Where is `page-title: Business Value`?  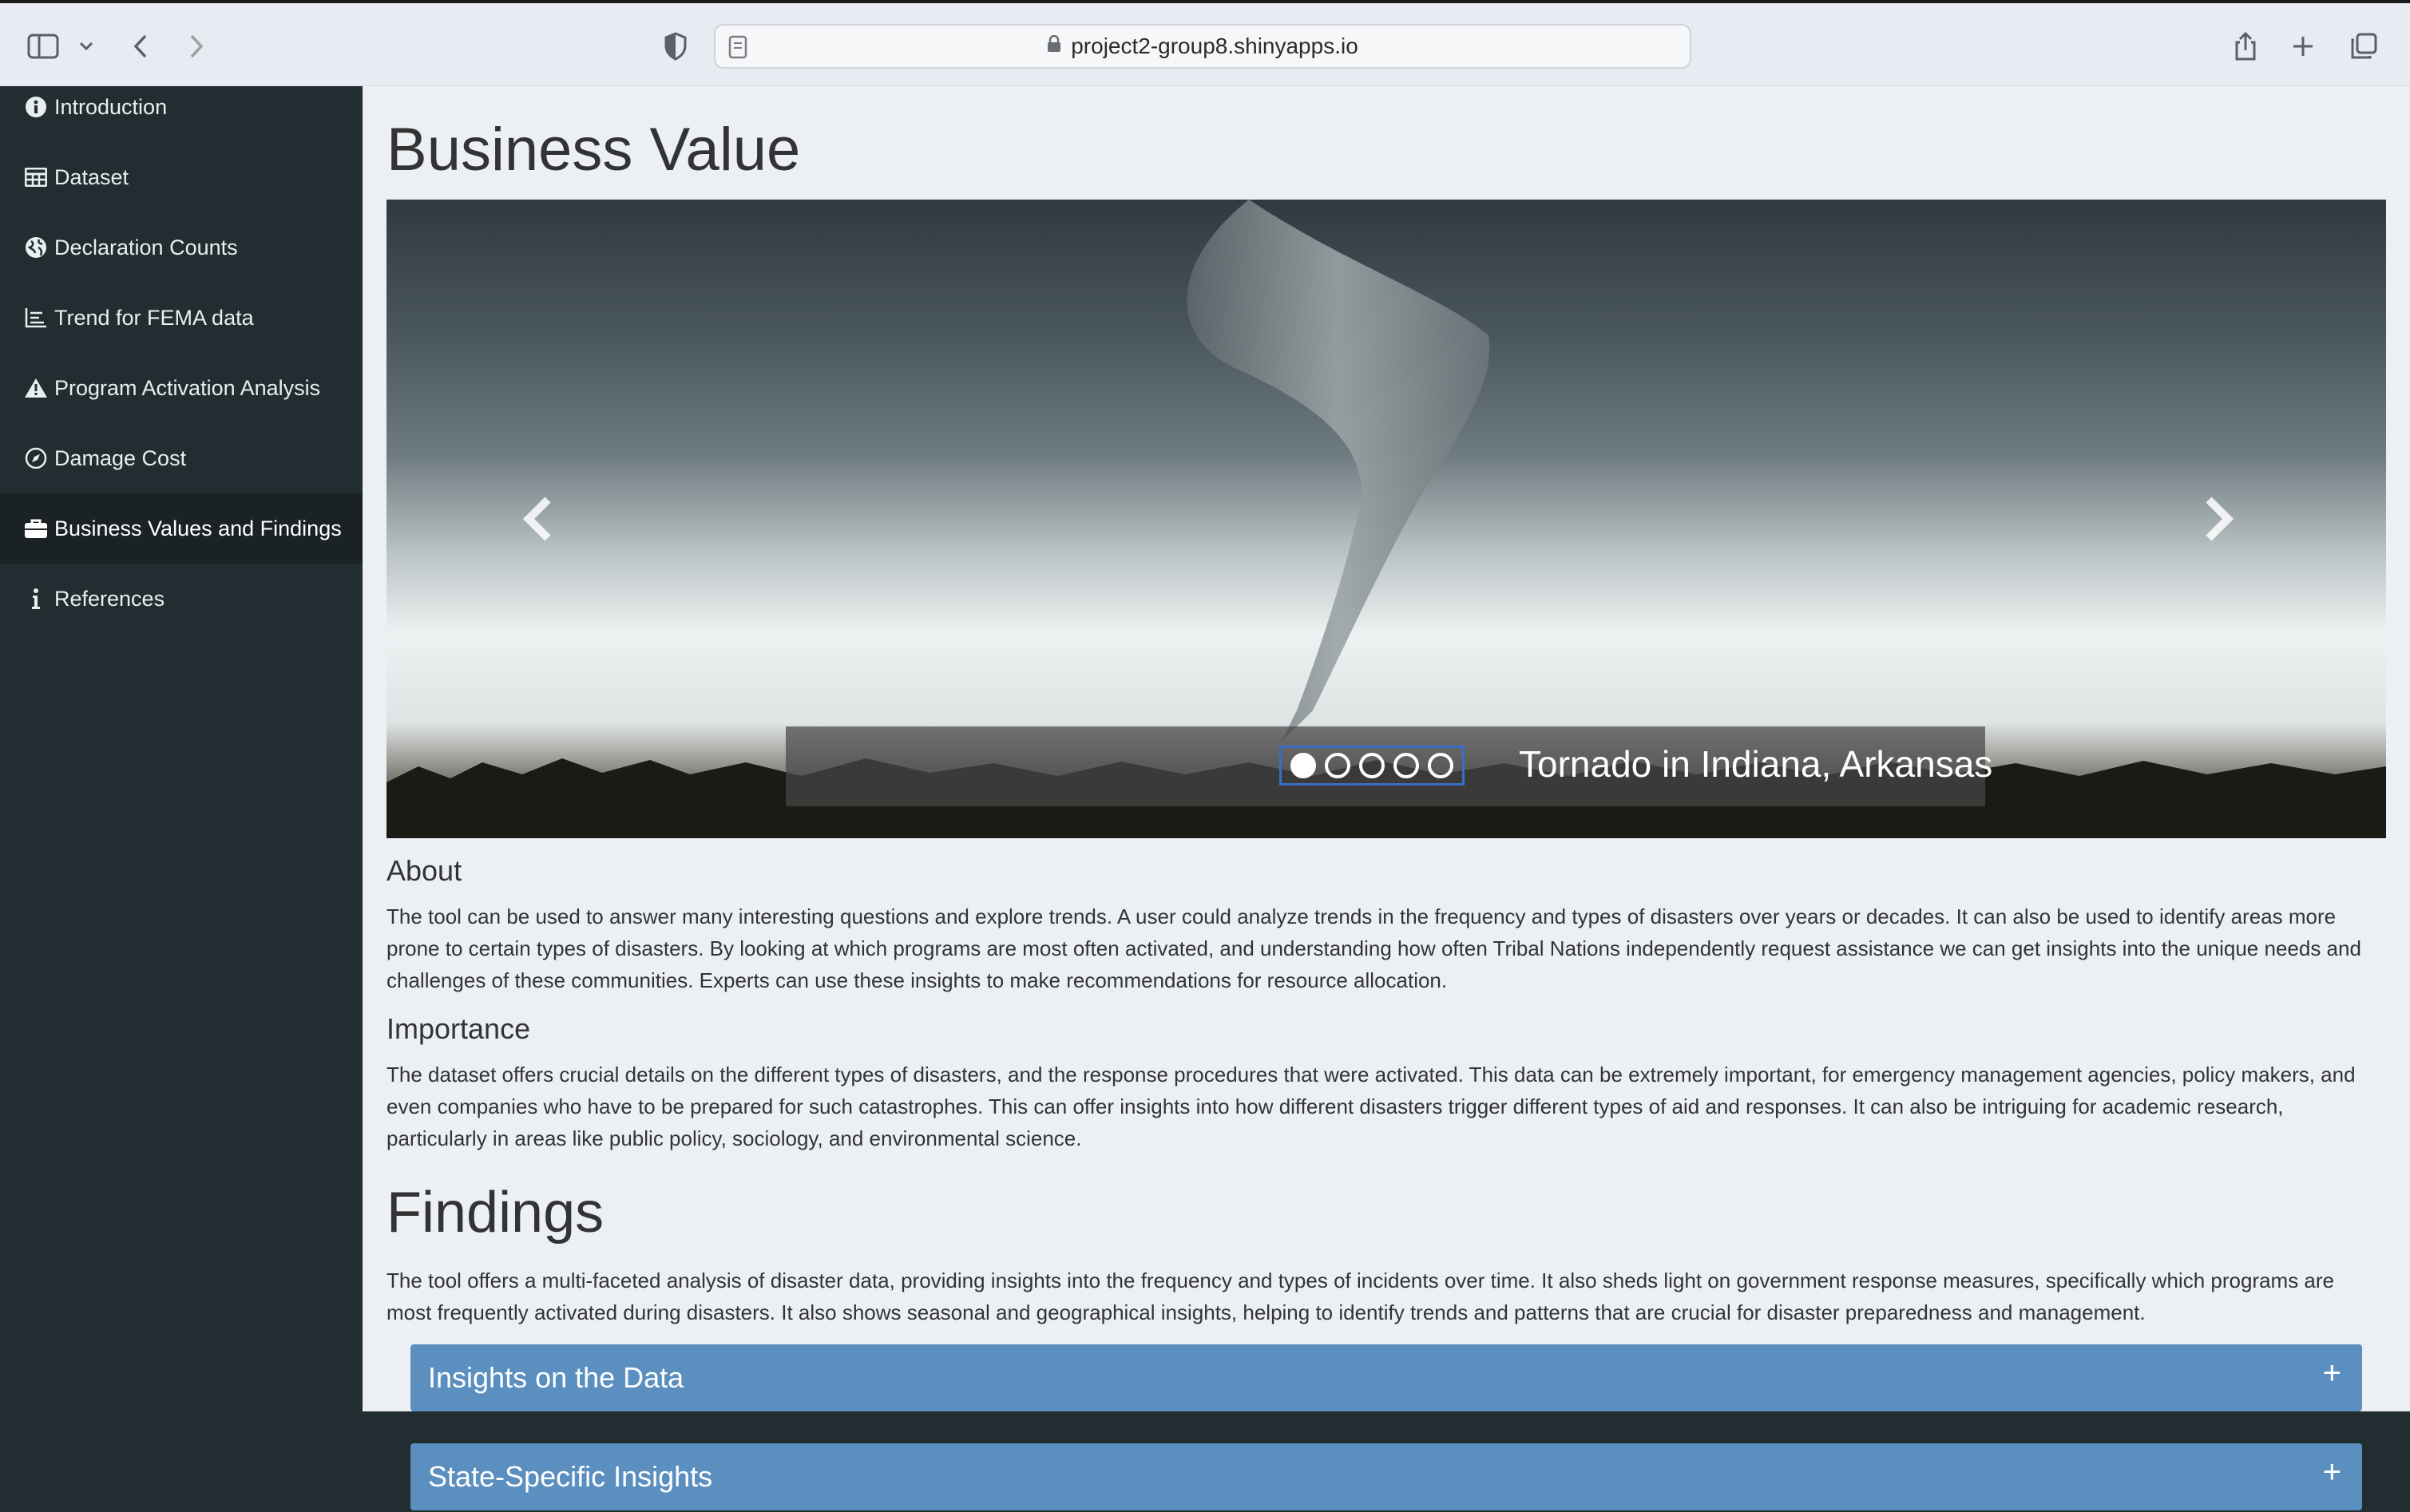 page-title: Business Value is located at coordinates (593, 150).